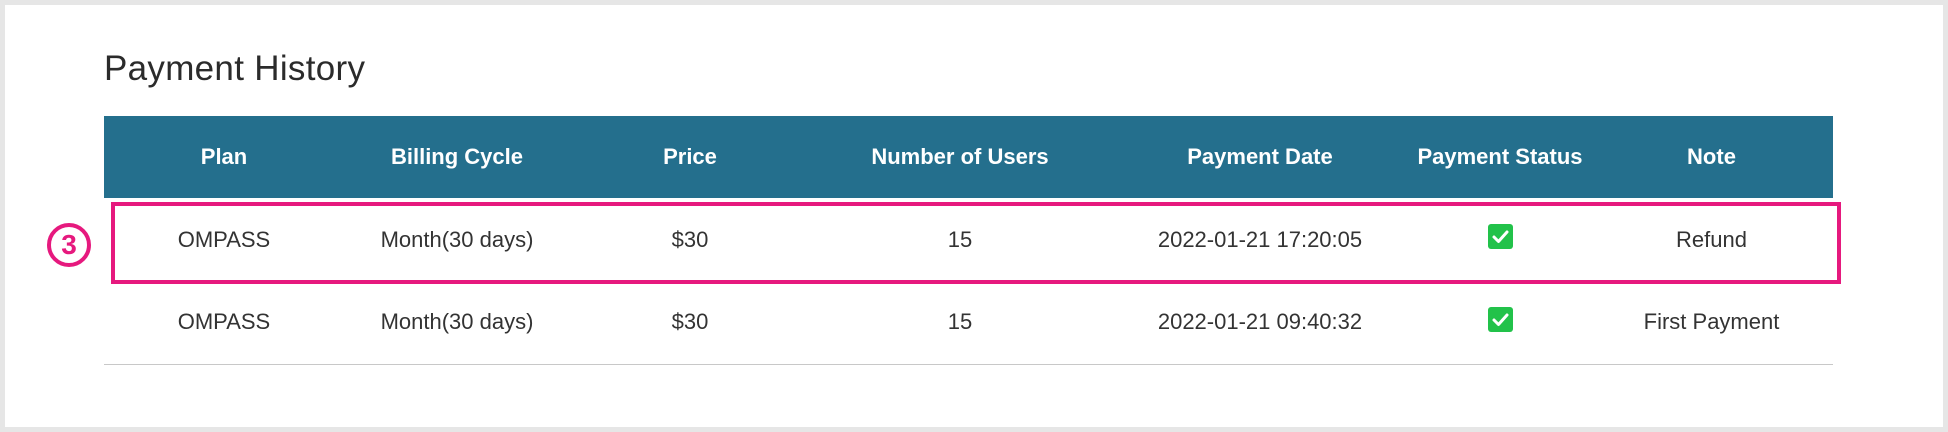  Describe the element at coordinates (1711, 156) in the screenshot. I see `column-header-note: Note` at that location.